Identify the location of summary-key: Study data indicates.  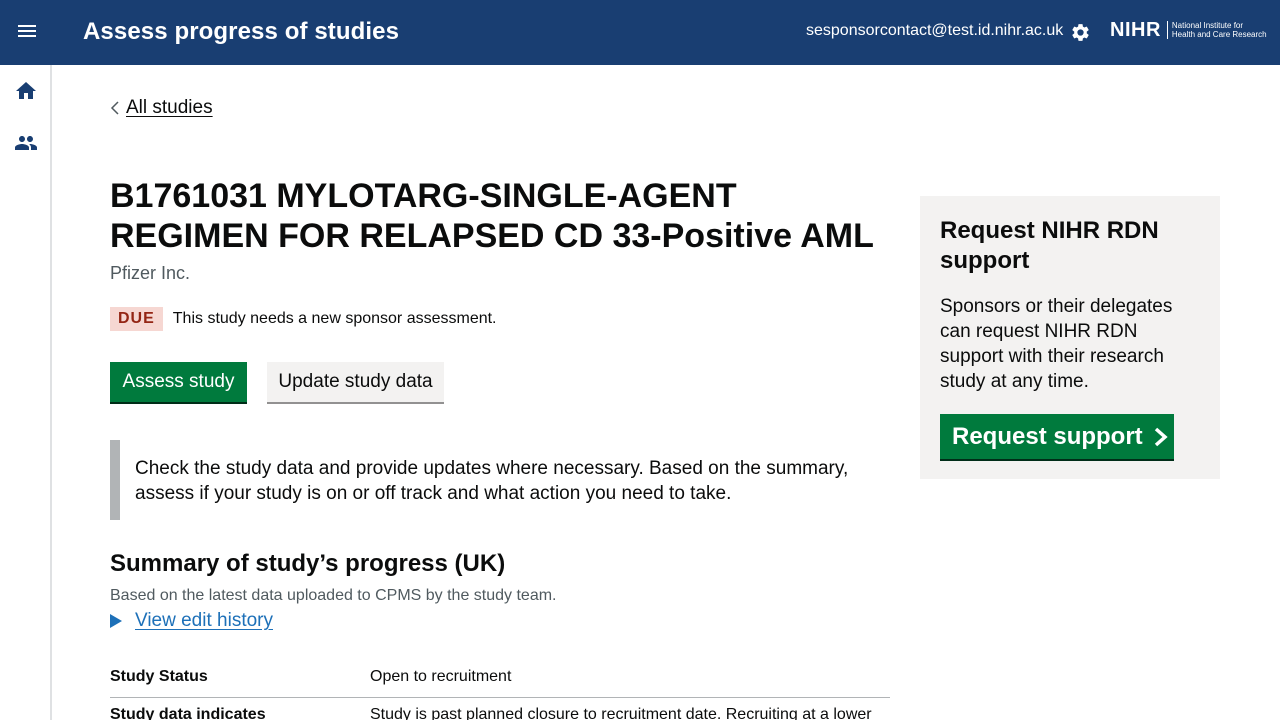
(188, 713).